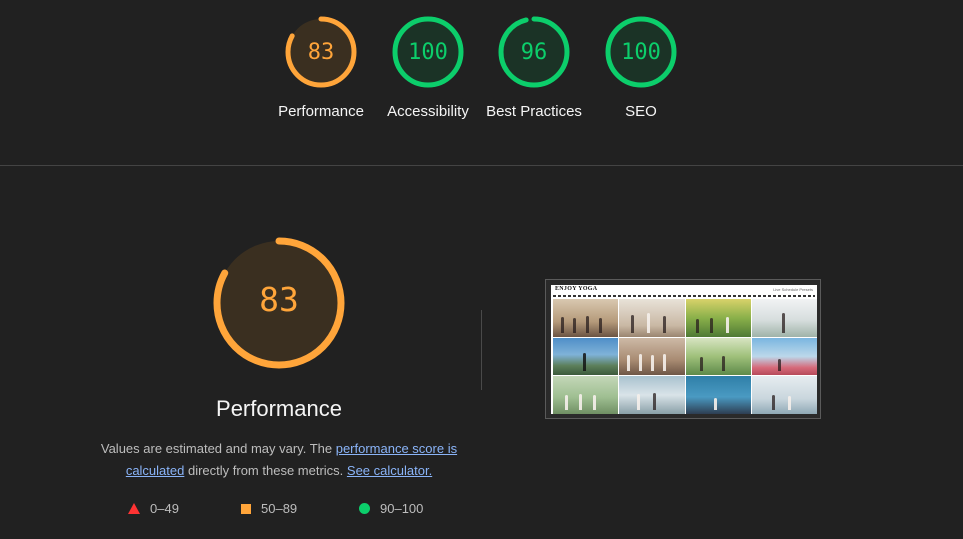  What do you see at coordinates (321, 52) in the screenshot?
I see `gauge-score: 83` at bounding box center [321, 52].